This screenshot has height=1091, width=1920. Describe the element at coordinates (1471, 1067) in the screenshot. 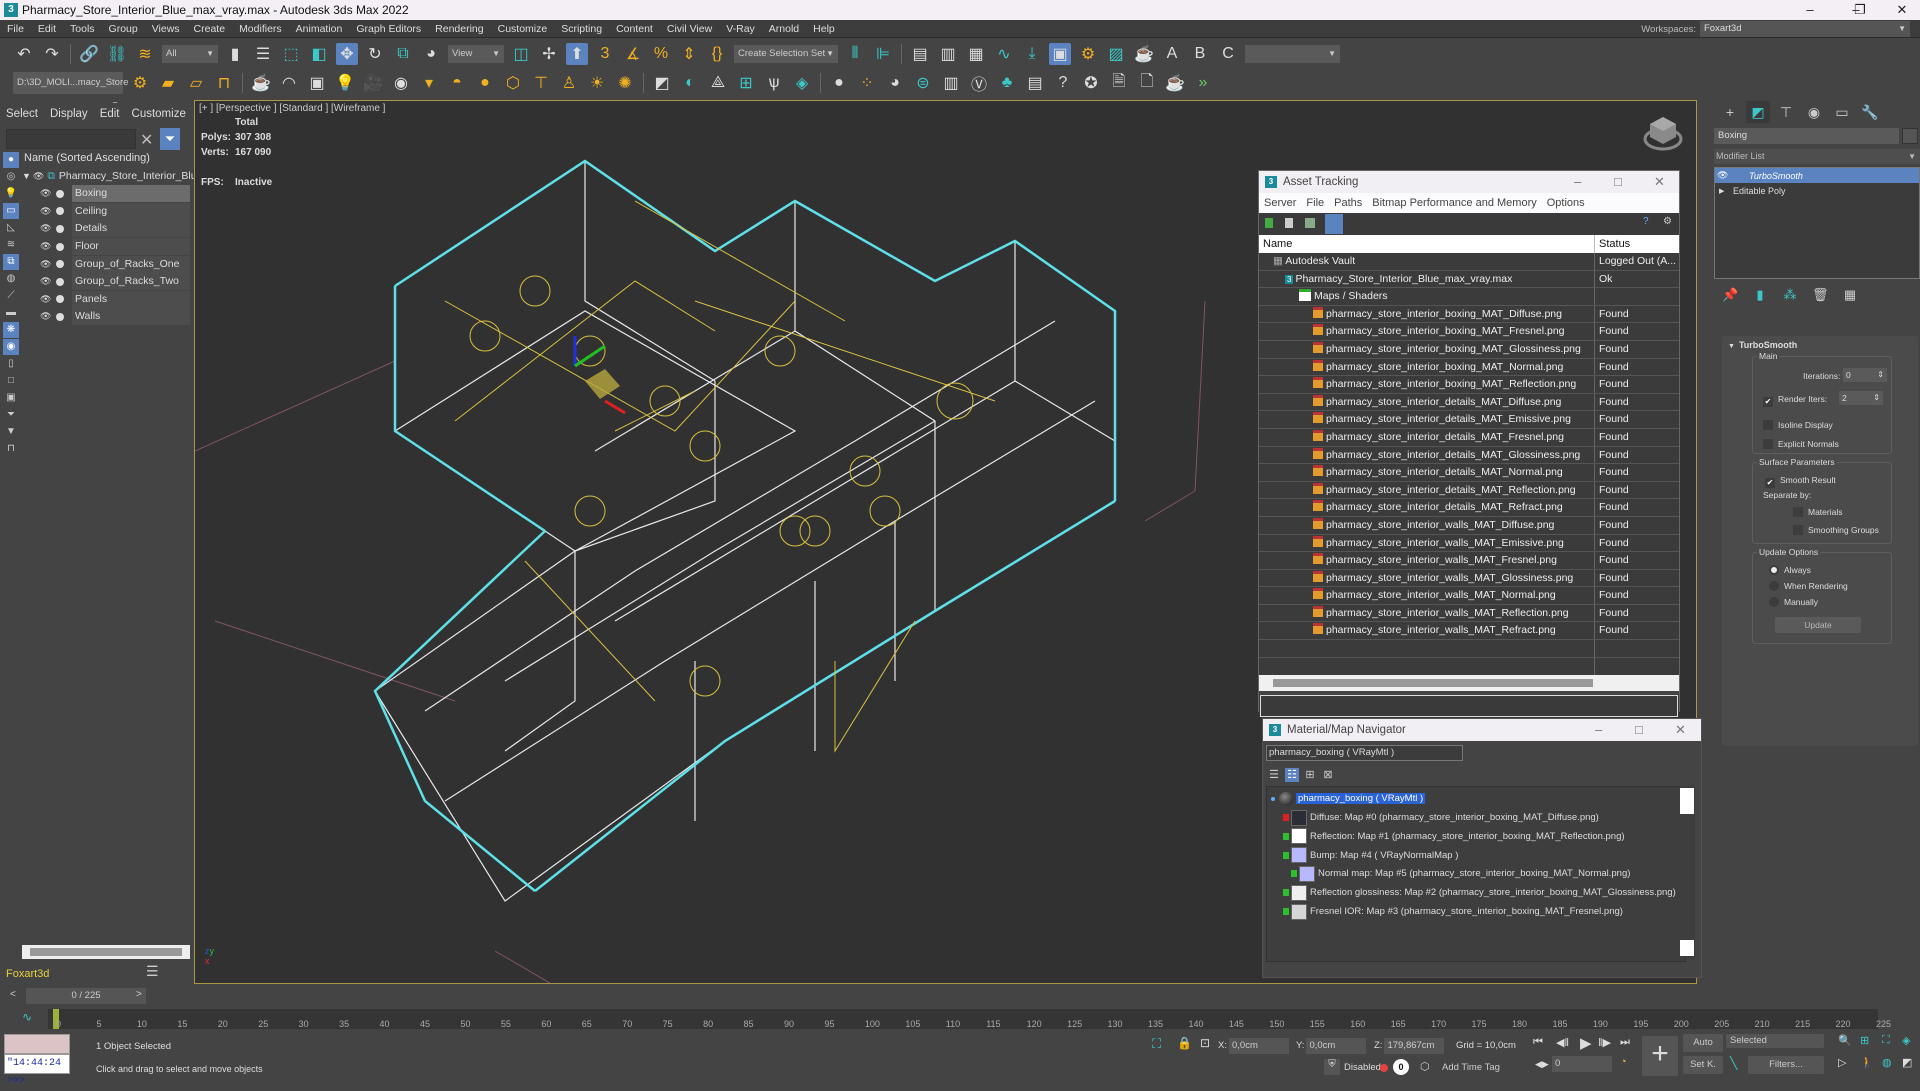

I see `add-time-tag-button: Add Time Tag` at that location.